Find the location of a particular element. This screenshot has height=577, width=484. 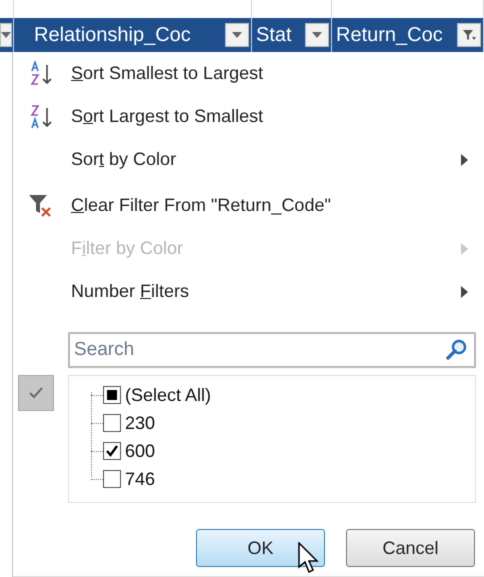

menu-item: Sort Smallest to Largest is located at coordinates (248, 73).